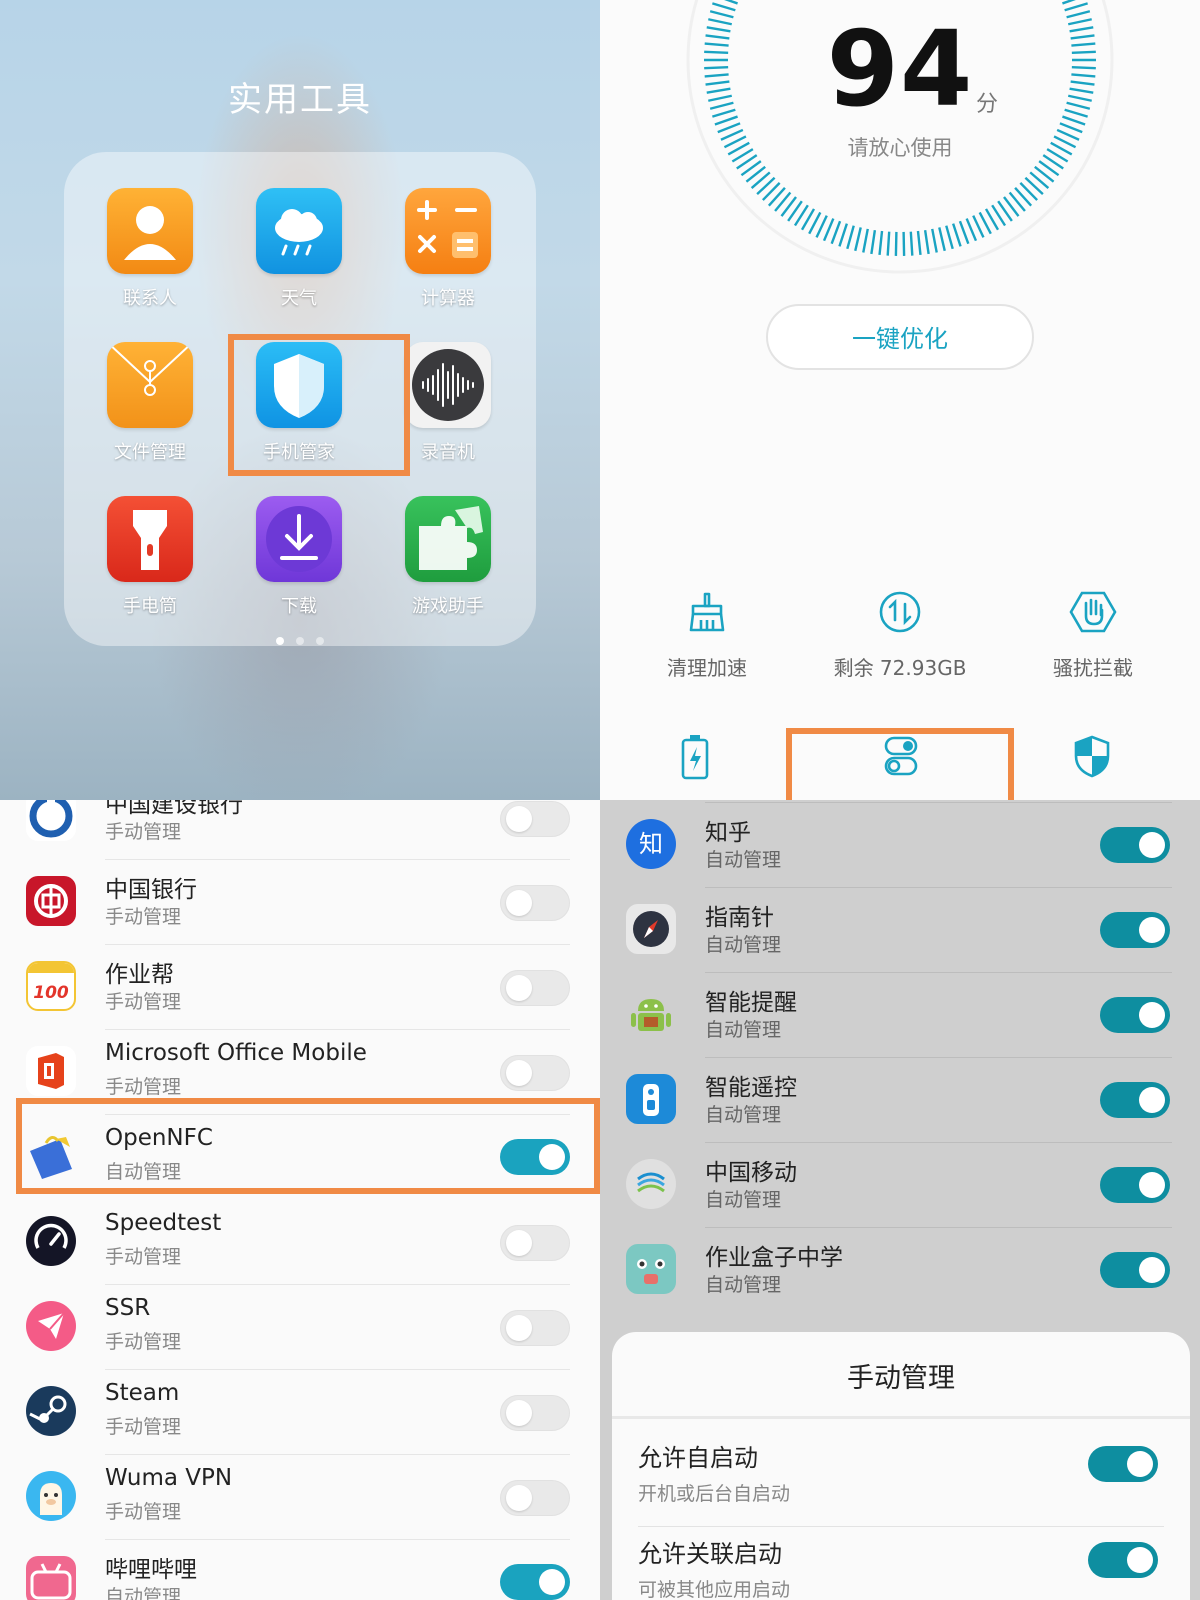 The height and width of the screenshot is (1600, 1200). What do you see at coordinates (300, 987) in the screenshot?
I see `list-item: 100 作业帮 手动管理` at bounding box center [300, 987].